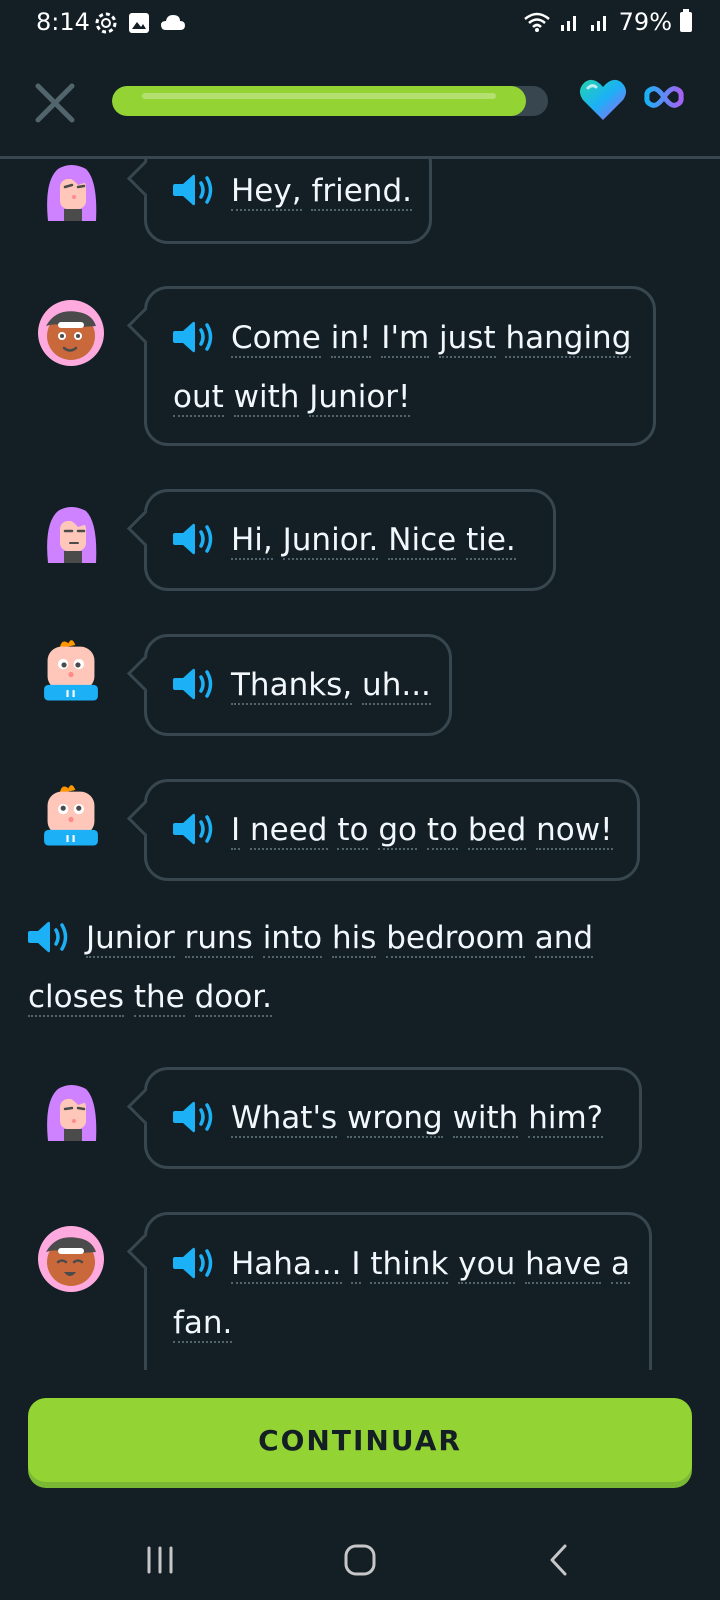 This screenshot has height=1600, width=720. I want to click on word-token: What's, so click(284, 1119).